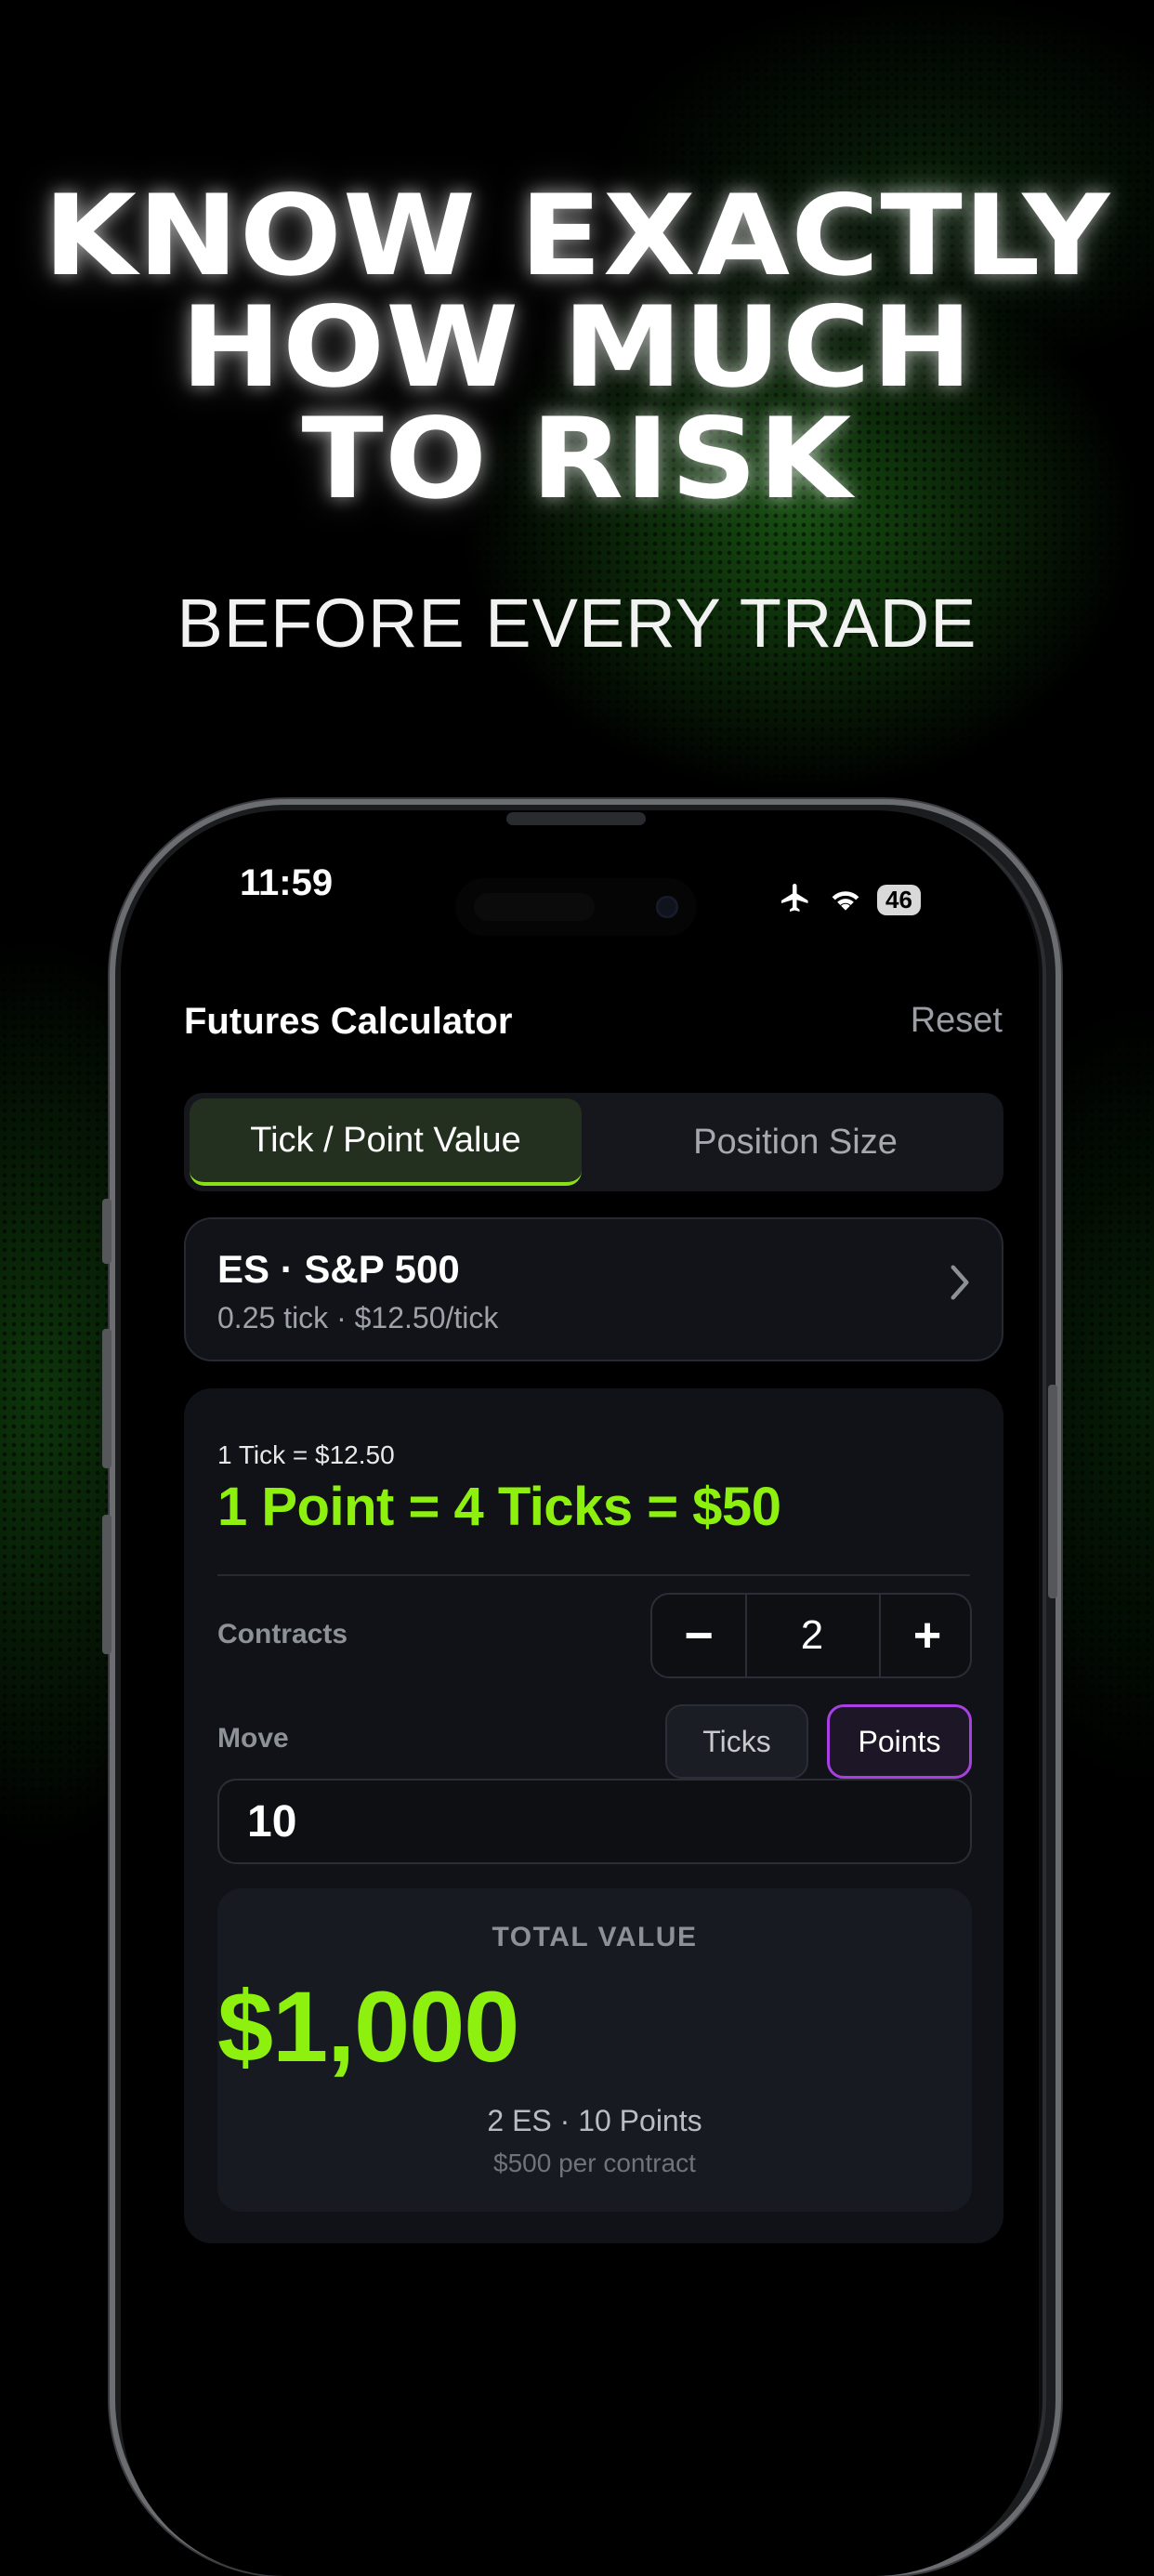 The height and width of the screenshot is (2576, 1154). Describe the element at coordinates (576, 818) in the screenshot. I see `speaker-grille` at that location.